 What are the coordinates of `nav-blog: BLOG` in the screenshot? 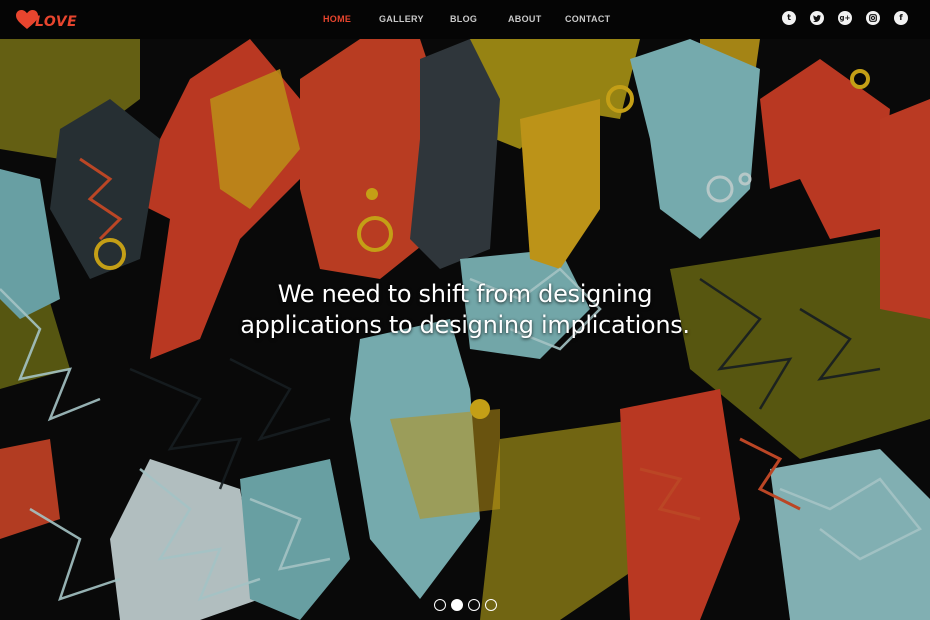 It's located at (463, 19).